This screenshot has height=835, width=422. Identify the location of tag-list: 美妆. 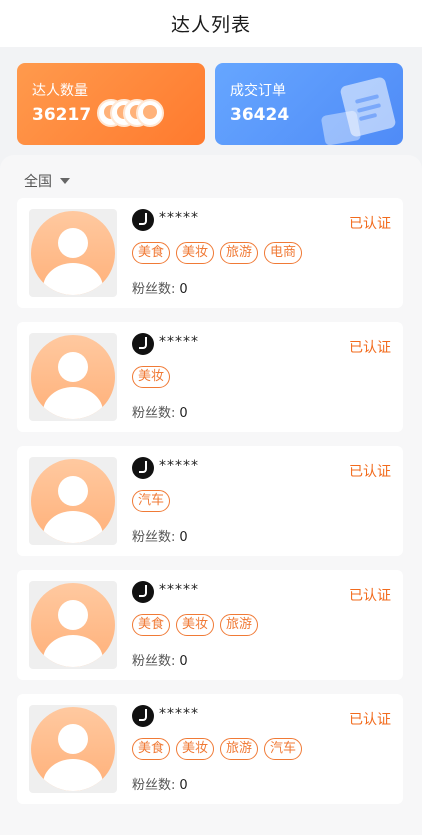
(151, 377).